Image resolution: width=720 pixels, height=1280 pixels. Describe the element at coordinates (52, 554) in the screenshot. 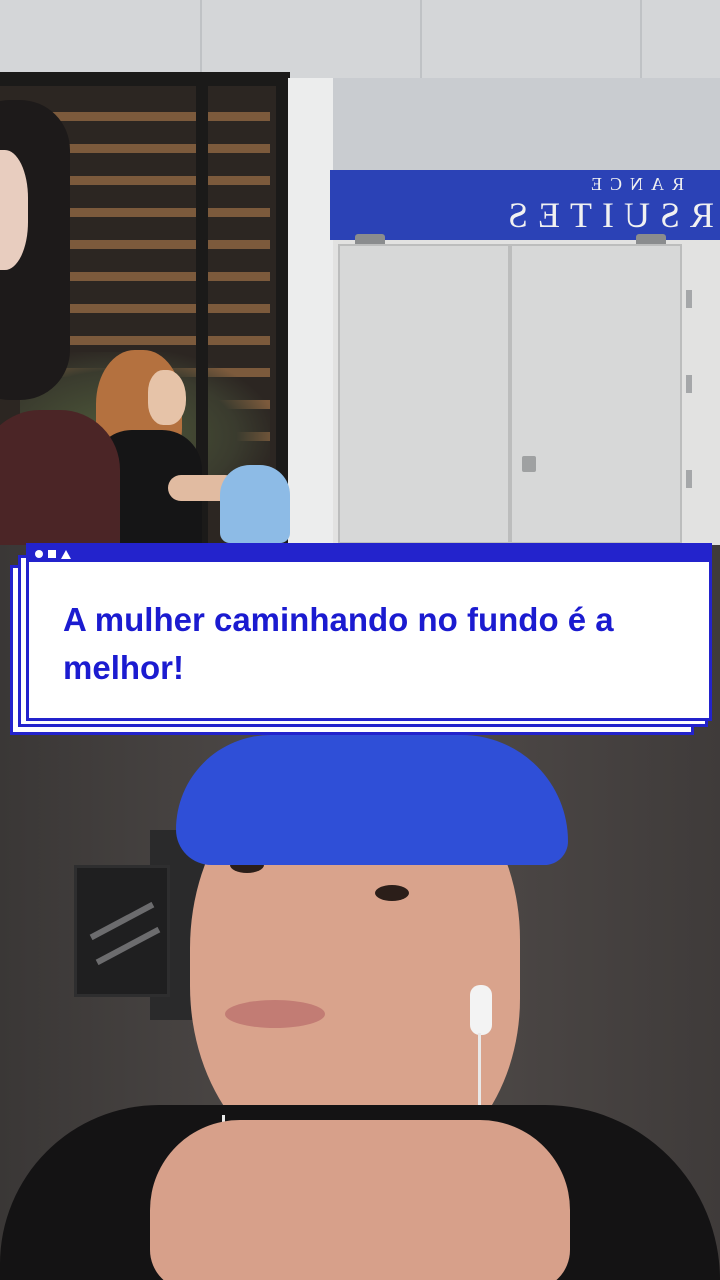

I see `square-icon` at that location.